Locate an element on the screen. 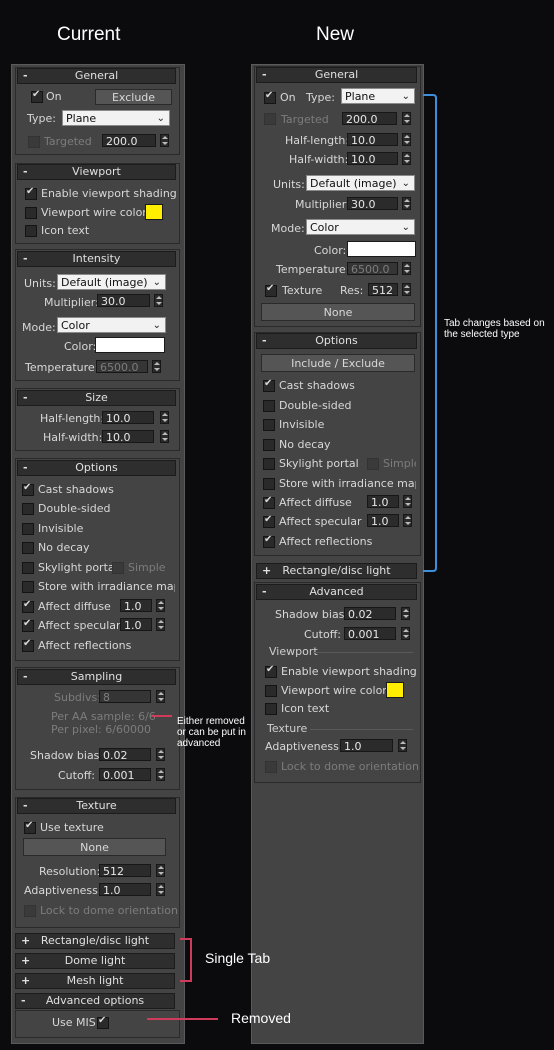  new-temperature-spinner is located at coordinates (406, 268).